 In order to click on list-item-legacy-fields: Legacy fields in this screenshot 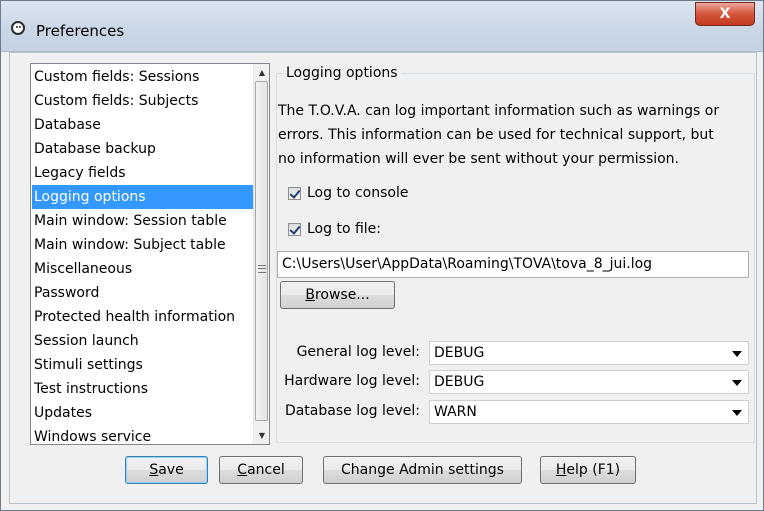, I will do `click(142, 173)`.